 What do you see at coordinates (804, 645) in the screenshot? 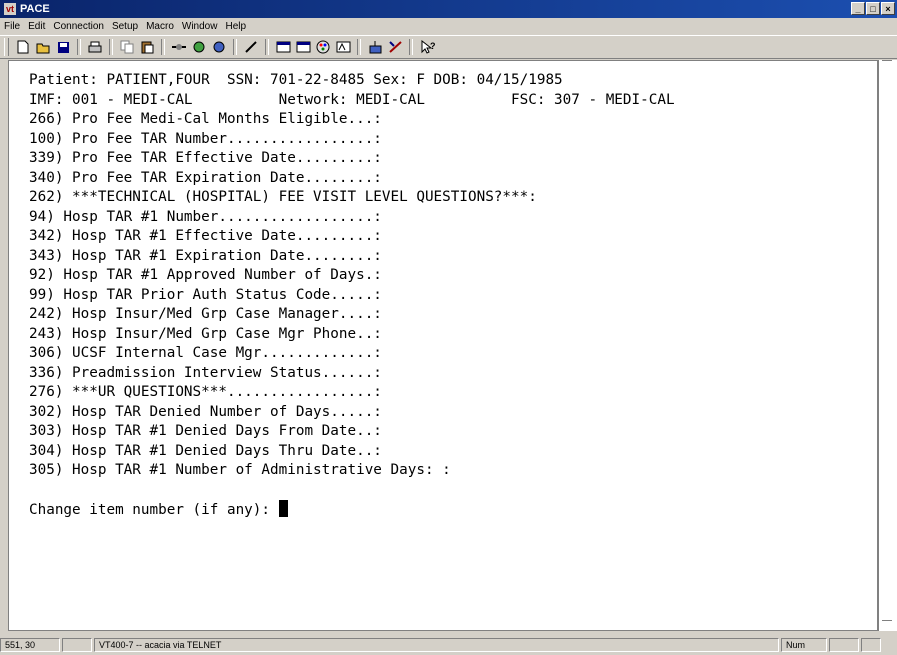
I see `num-lock-indicator: Num` at bounding box center [804, 645].